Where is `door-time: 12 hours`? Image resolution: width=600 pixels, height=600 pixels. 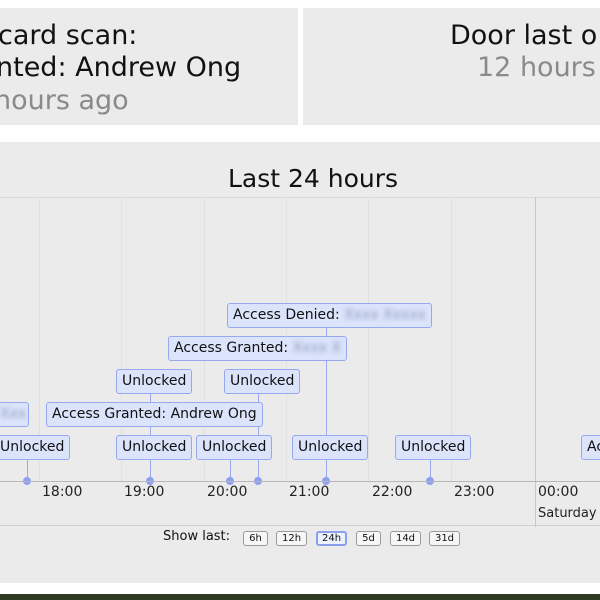
door-time: 12 hours is located at coordinates (536, 67).